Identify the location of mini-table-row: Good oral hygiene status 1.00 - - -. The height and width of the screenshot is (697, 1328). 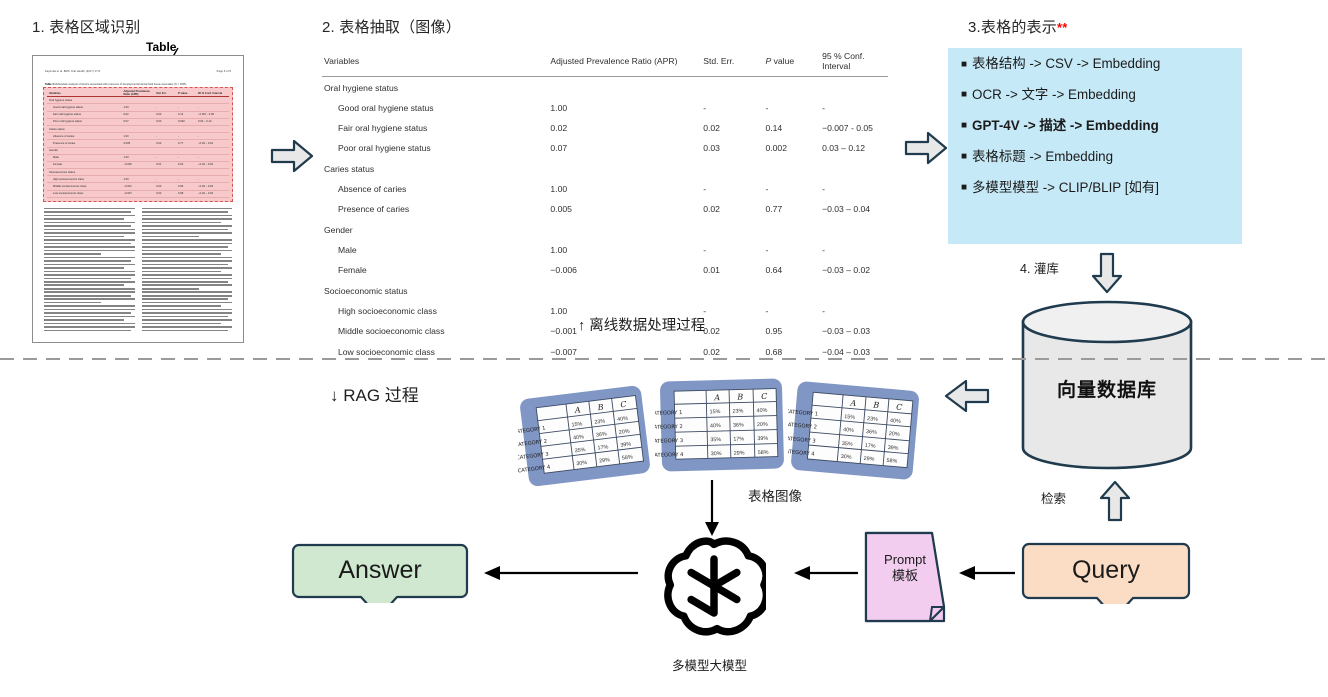
(138, 108).